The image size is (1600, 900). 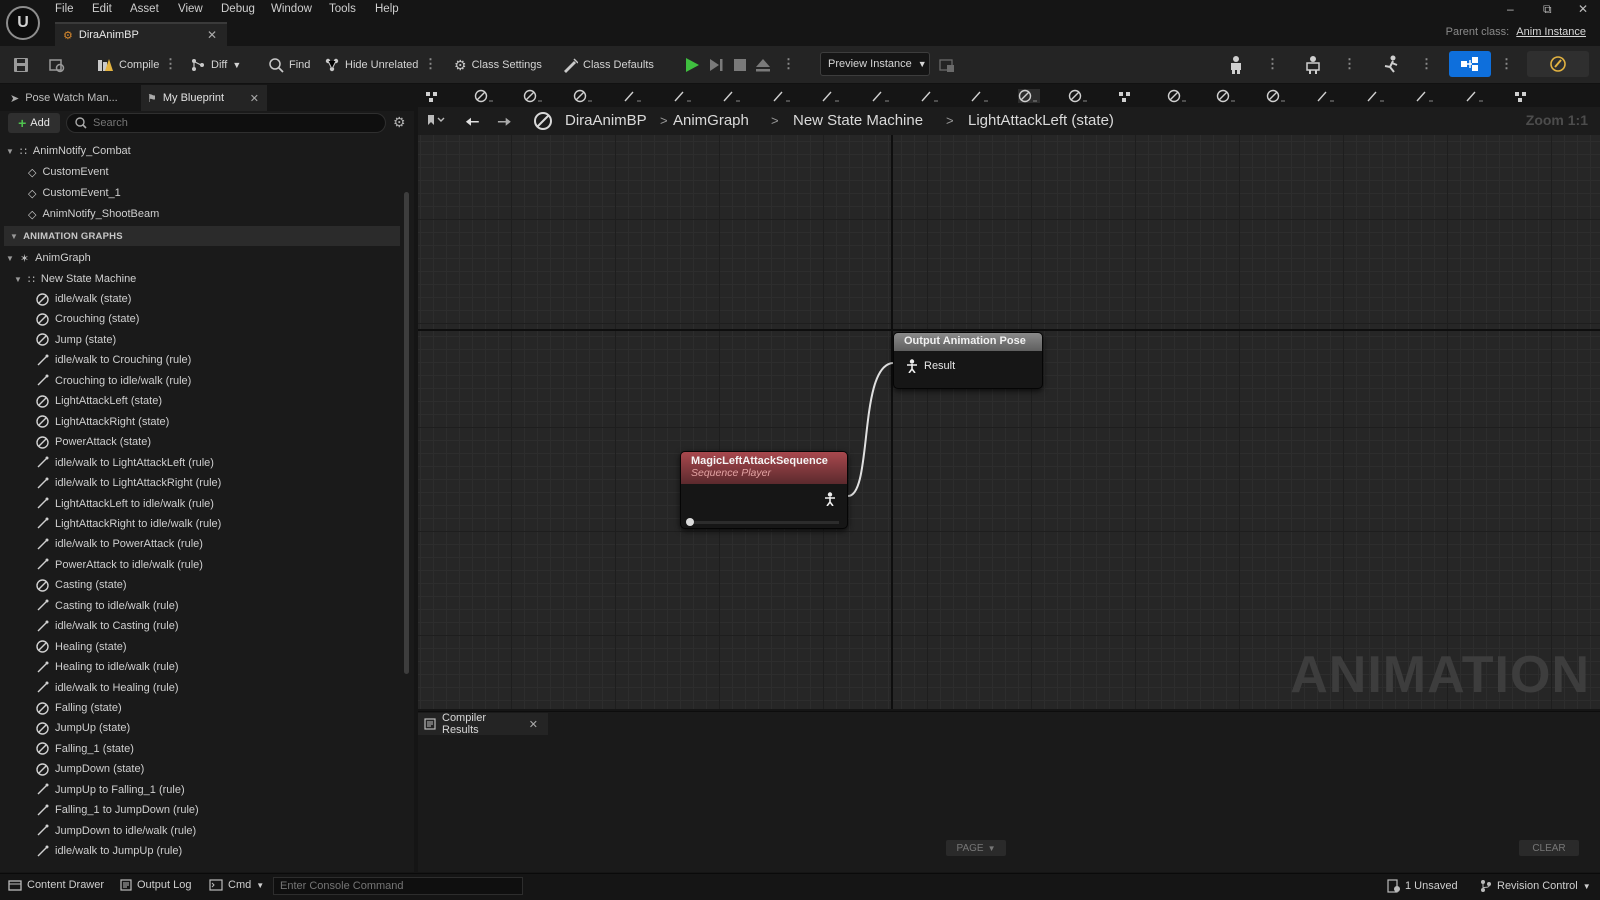 I want to click on tree-item-rule: idle/walk to JumpUp (rule), so click(x=109, y=851).